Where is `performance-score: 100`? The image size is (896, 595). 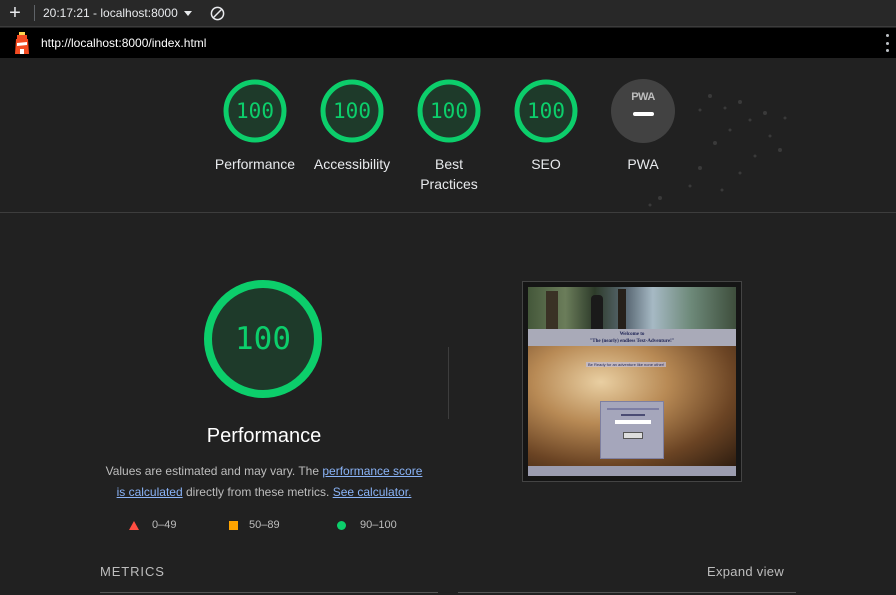 performance-score: 100 is located at coordinates (255, 111).